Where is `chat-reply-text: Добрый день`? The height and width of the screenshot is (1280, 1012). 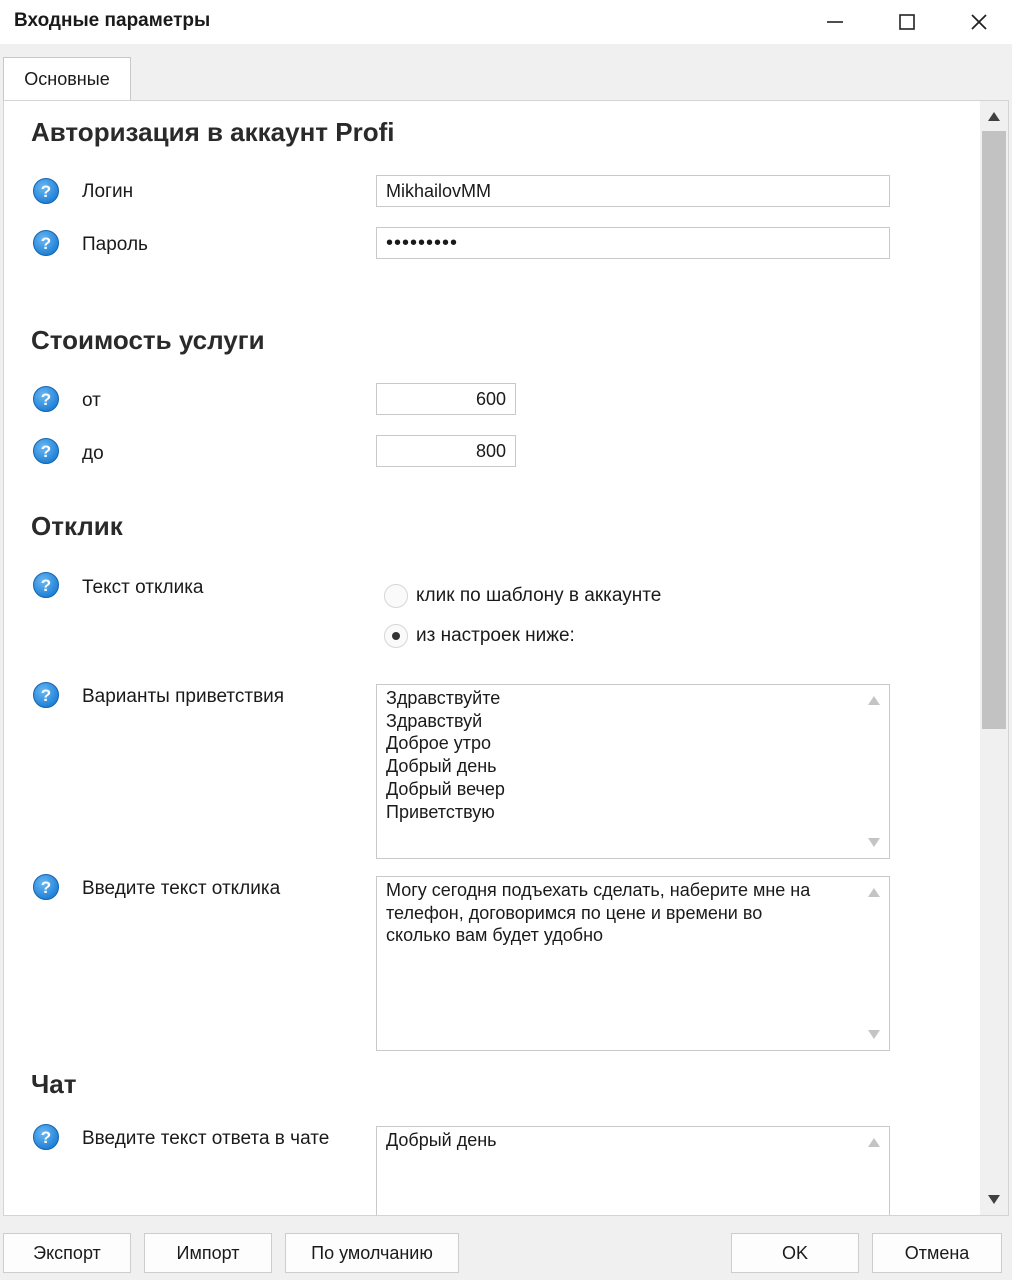
chat-reply-text: Добрый день is located at coordinates (441, 1140).